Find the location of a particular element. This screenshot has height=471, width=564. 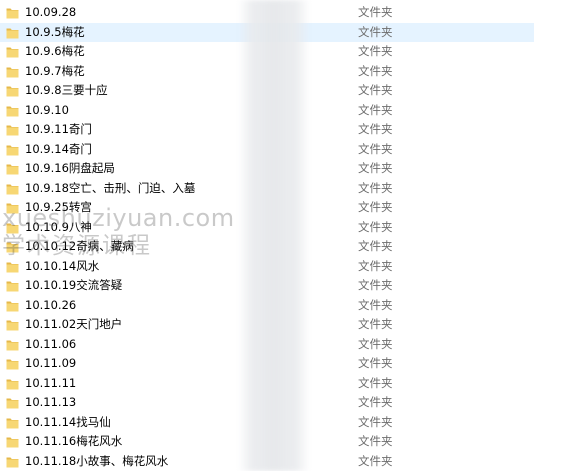

folder-name: 10.11.13 is located at coordinates (51, 402).